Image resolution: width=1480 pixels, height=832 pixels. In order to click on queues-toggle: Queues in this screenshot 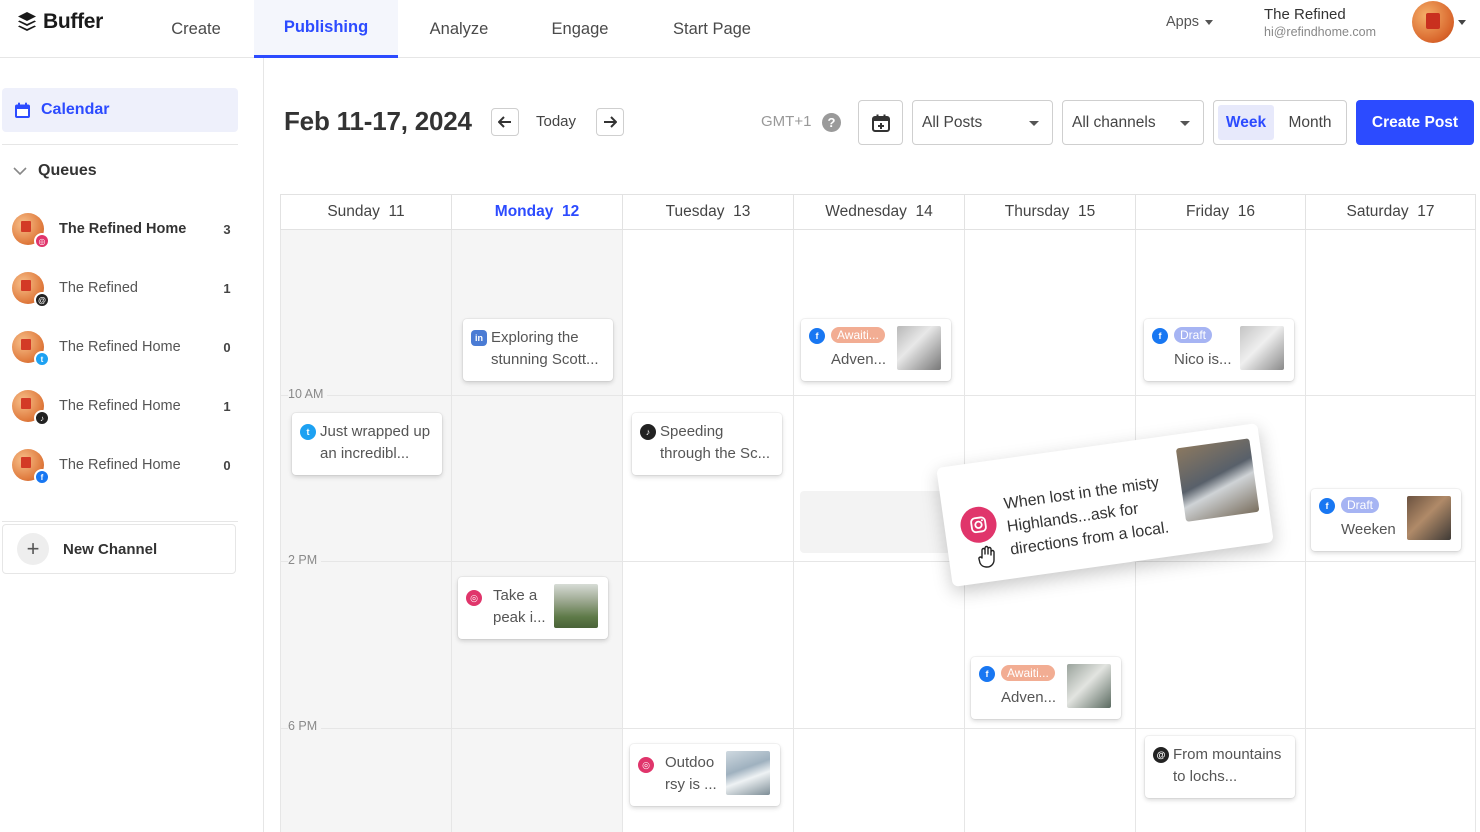, I will do `click(54, 171)`.